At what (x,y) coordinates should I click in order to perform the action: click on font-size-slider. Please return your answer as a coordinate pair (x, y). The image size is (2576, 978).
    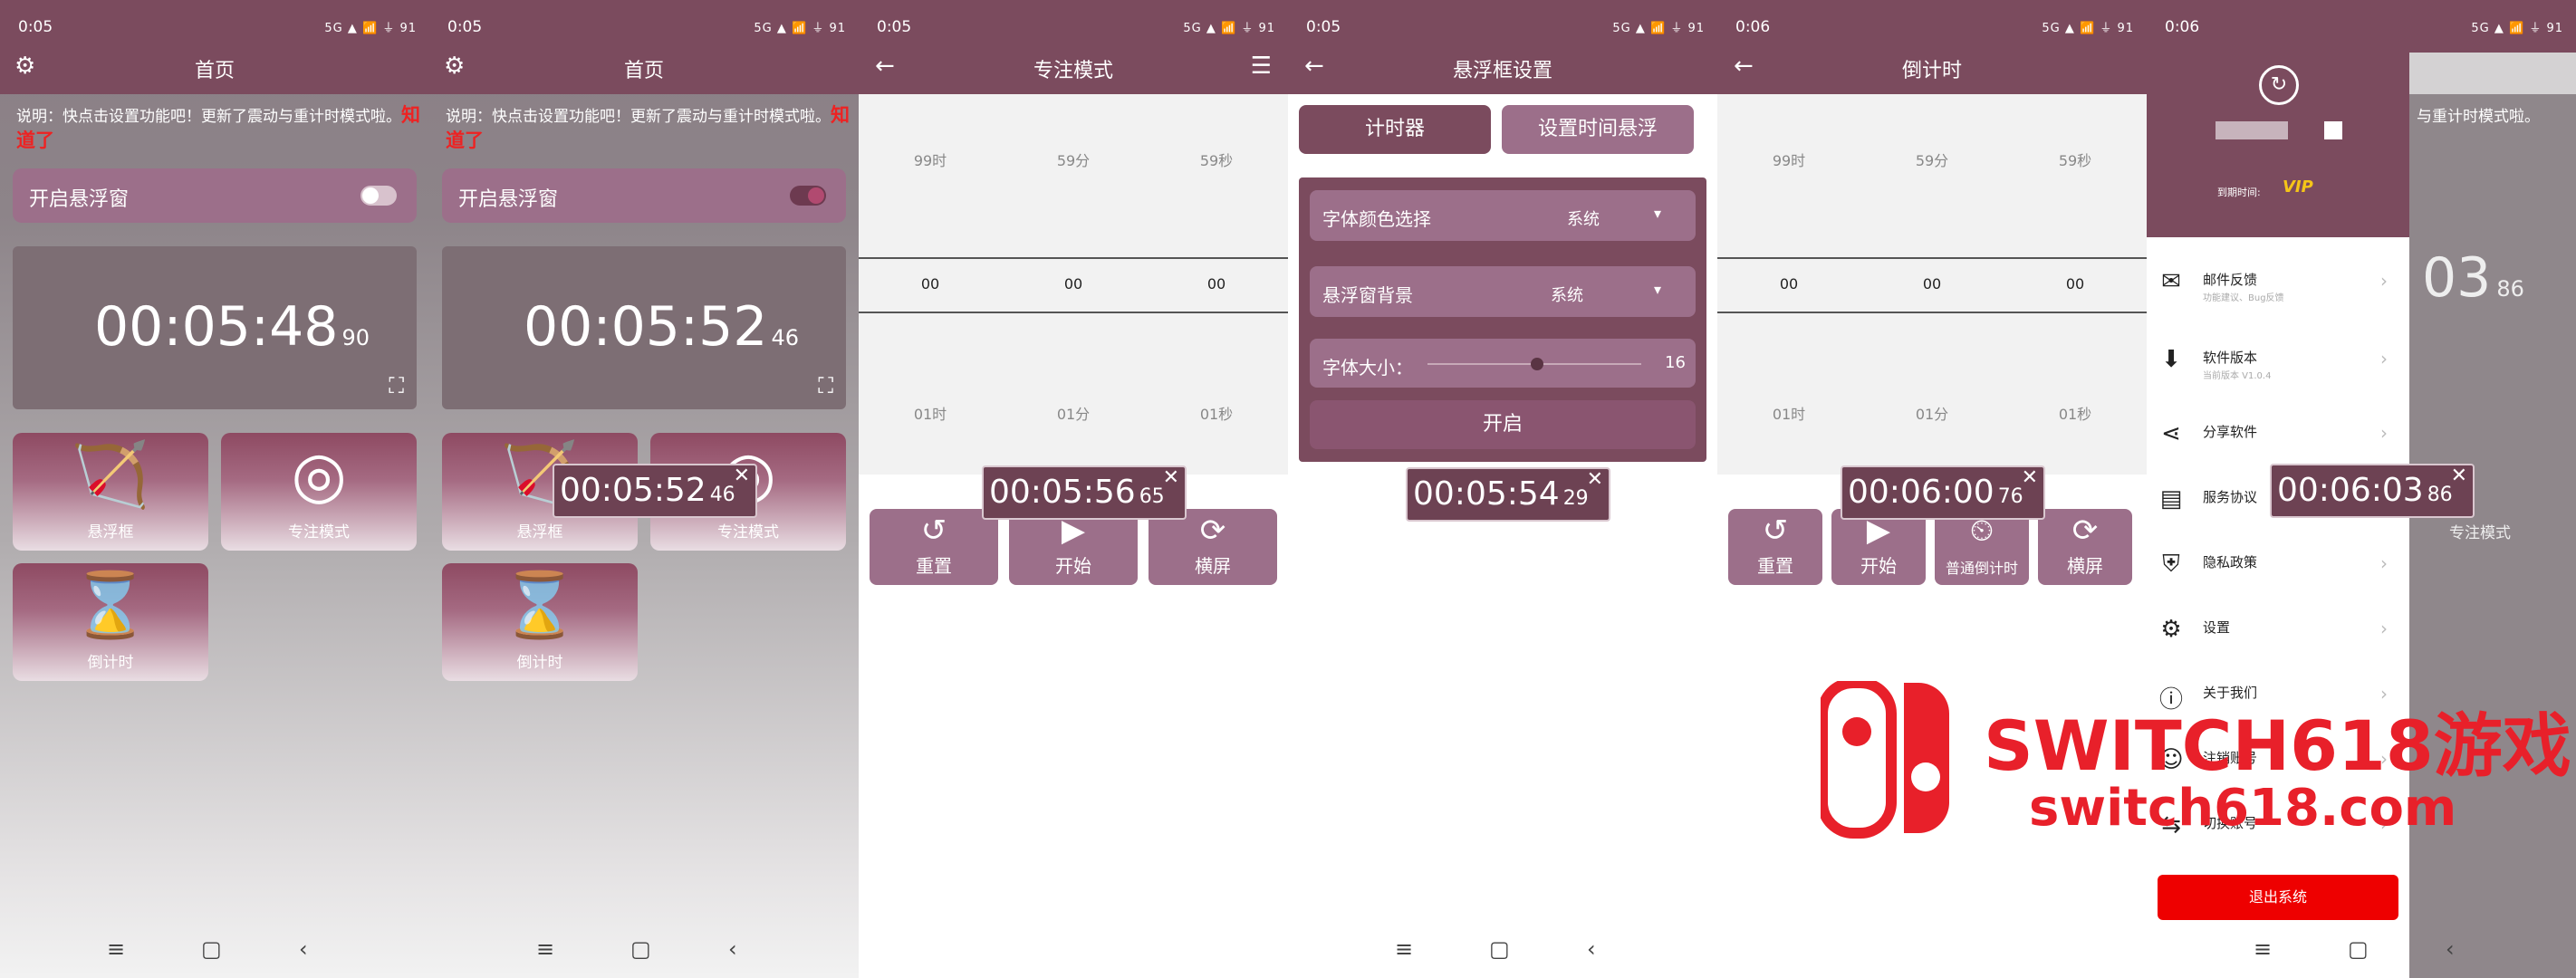
    Looking at the image, I should click on (1534, 364).